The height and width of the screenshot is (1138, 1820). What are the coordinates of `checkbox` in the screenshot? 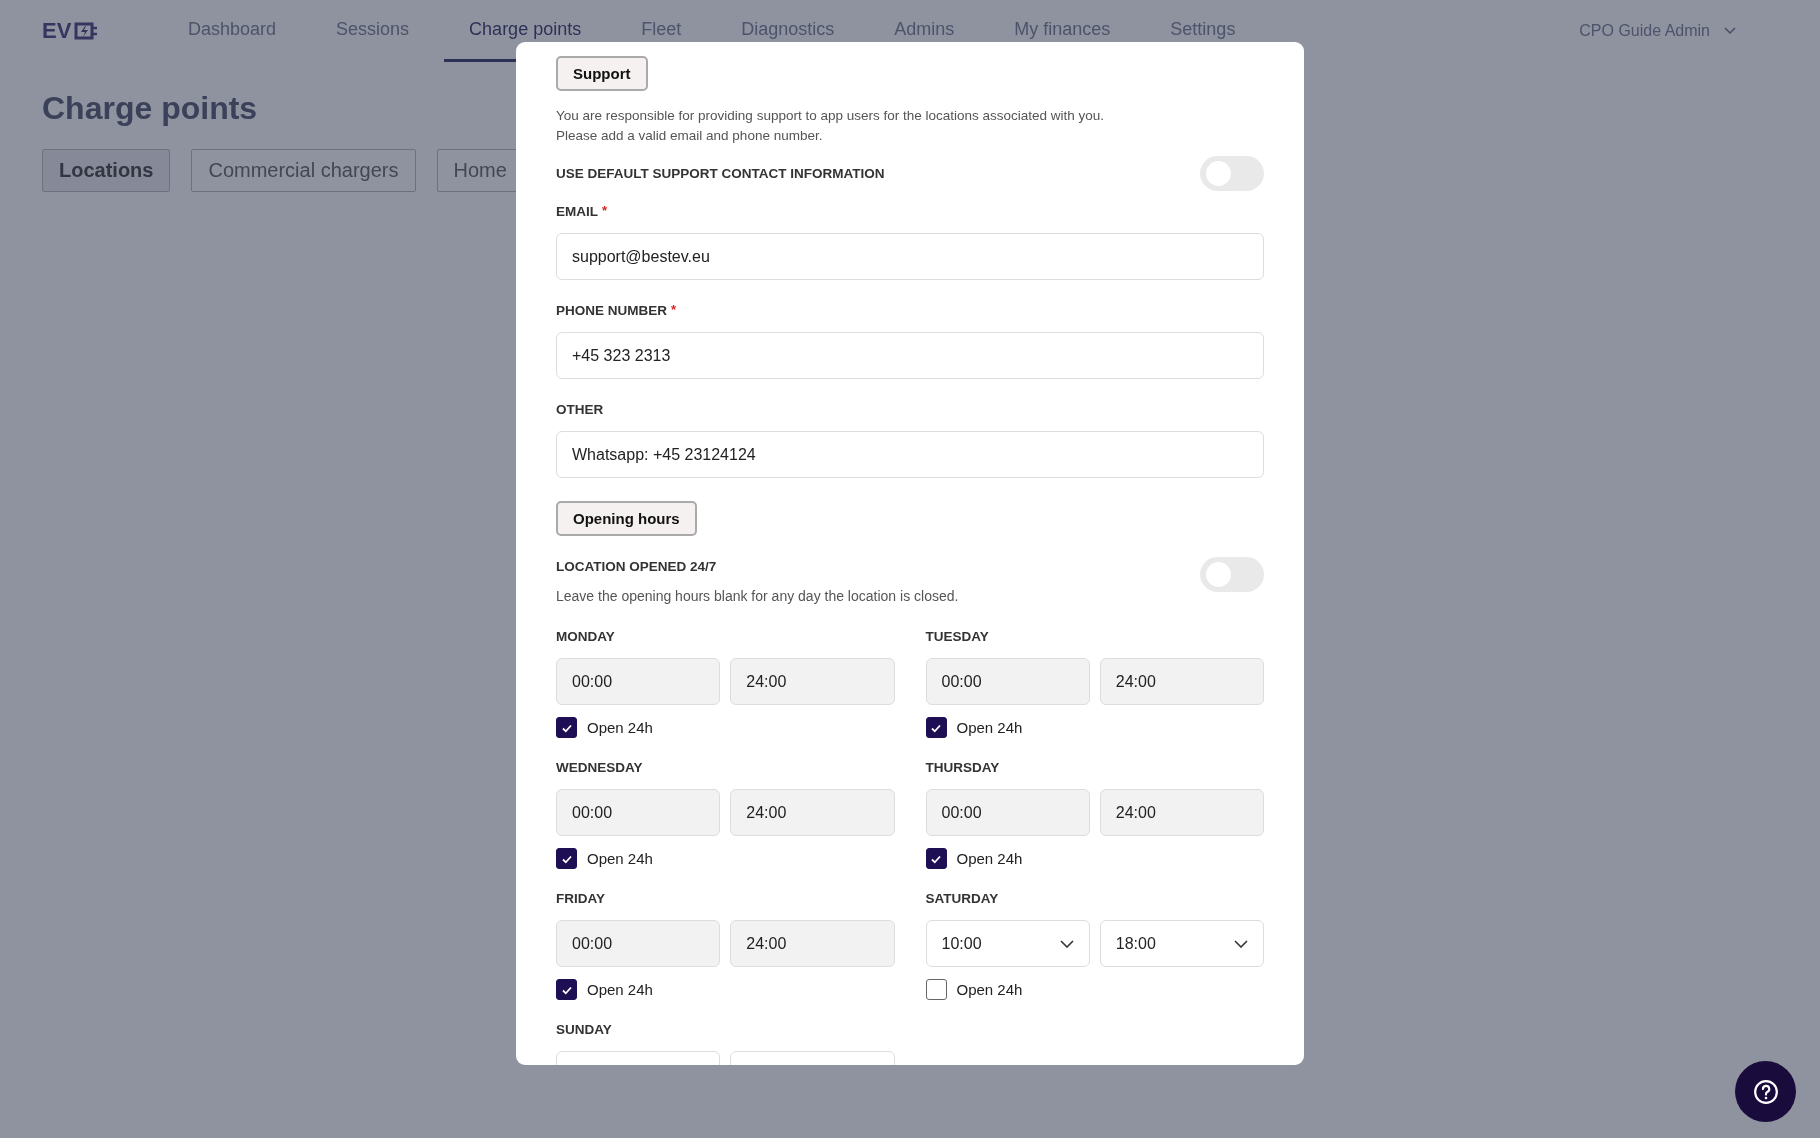 It's located at (936, 989).